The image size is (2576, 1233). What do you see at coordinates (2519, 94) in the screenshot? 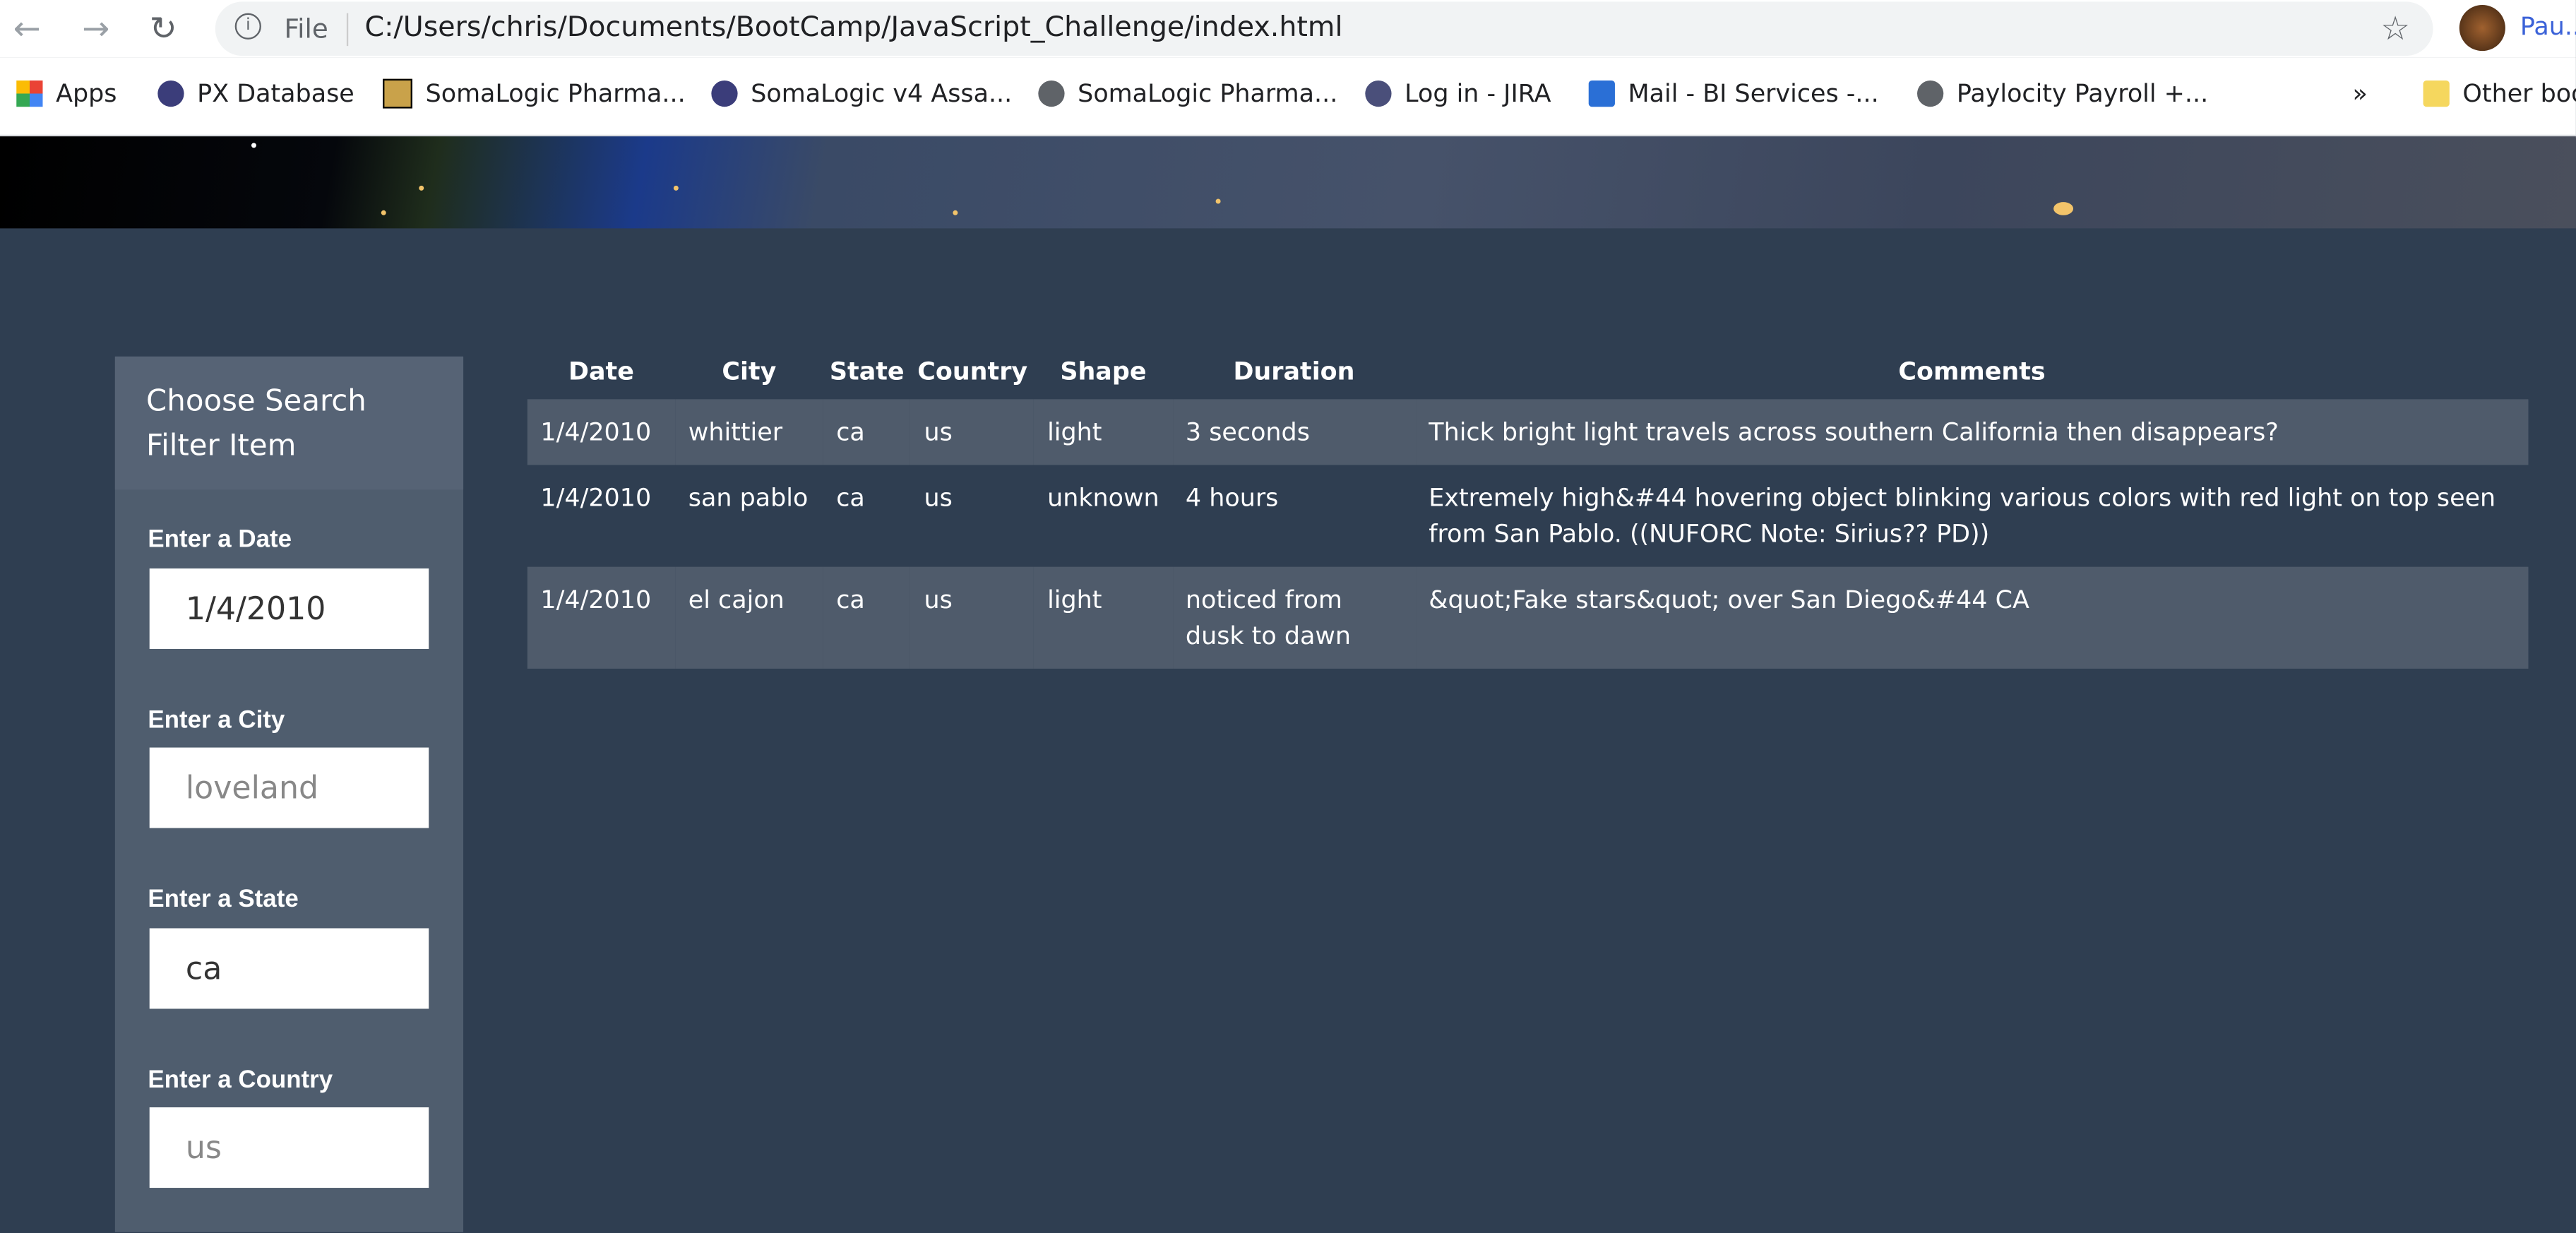
I see `bookmark-label: Other boo` at bounding box center [2519, 94].